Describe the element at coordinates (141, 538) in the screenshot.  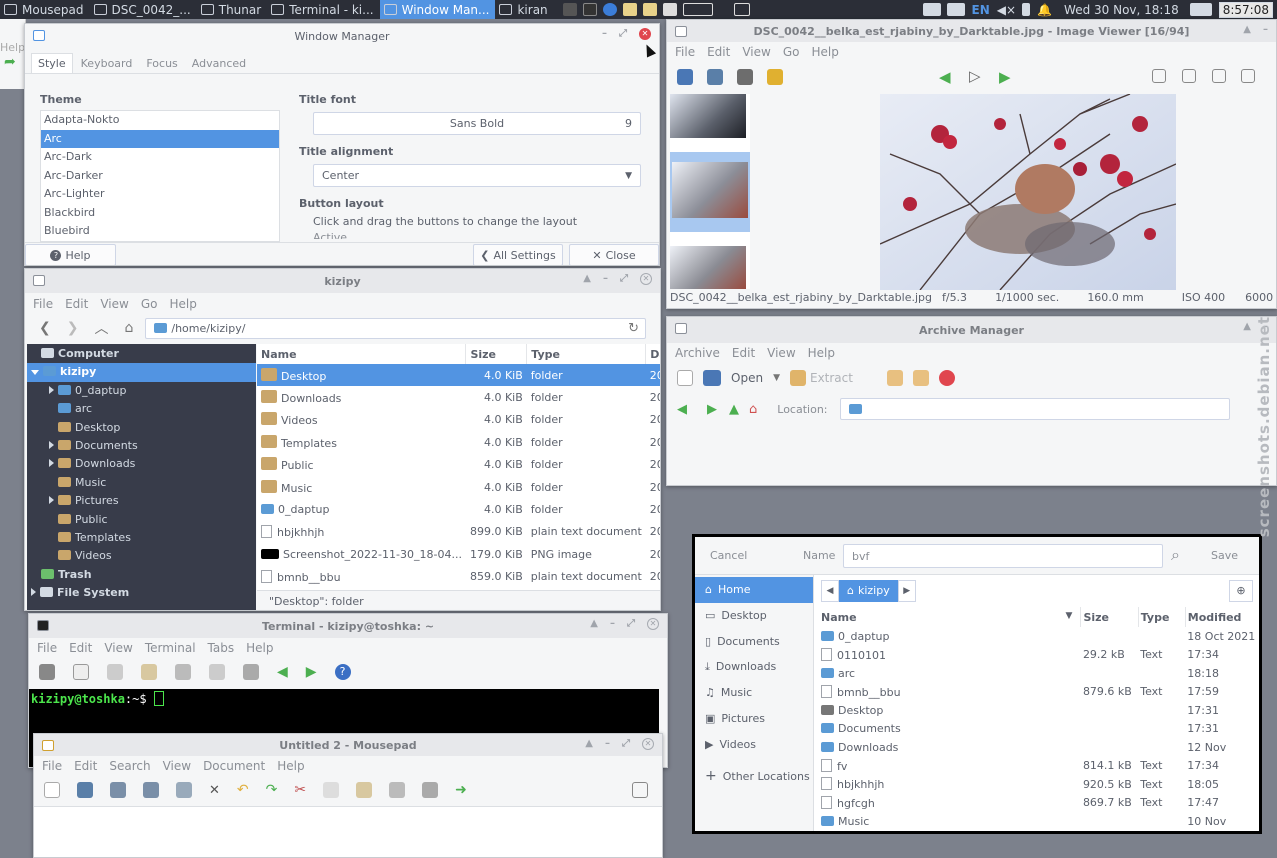
I see `sidebar-item-templates: Templates` at that location.